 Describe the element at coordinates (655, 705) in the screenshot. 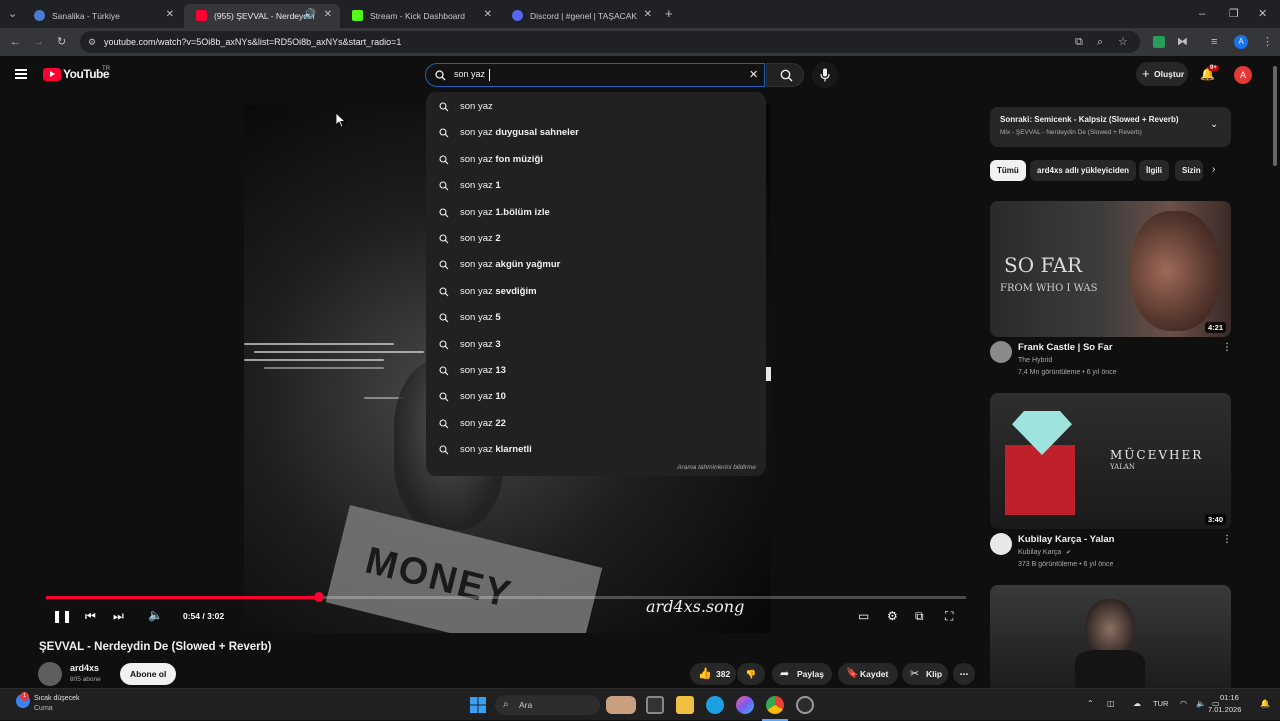

I see `task-view-icon` at that location.